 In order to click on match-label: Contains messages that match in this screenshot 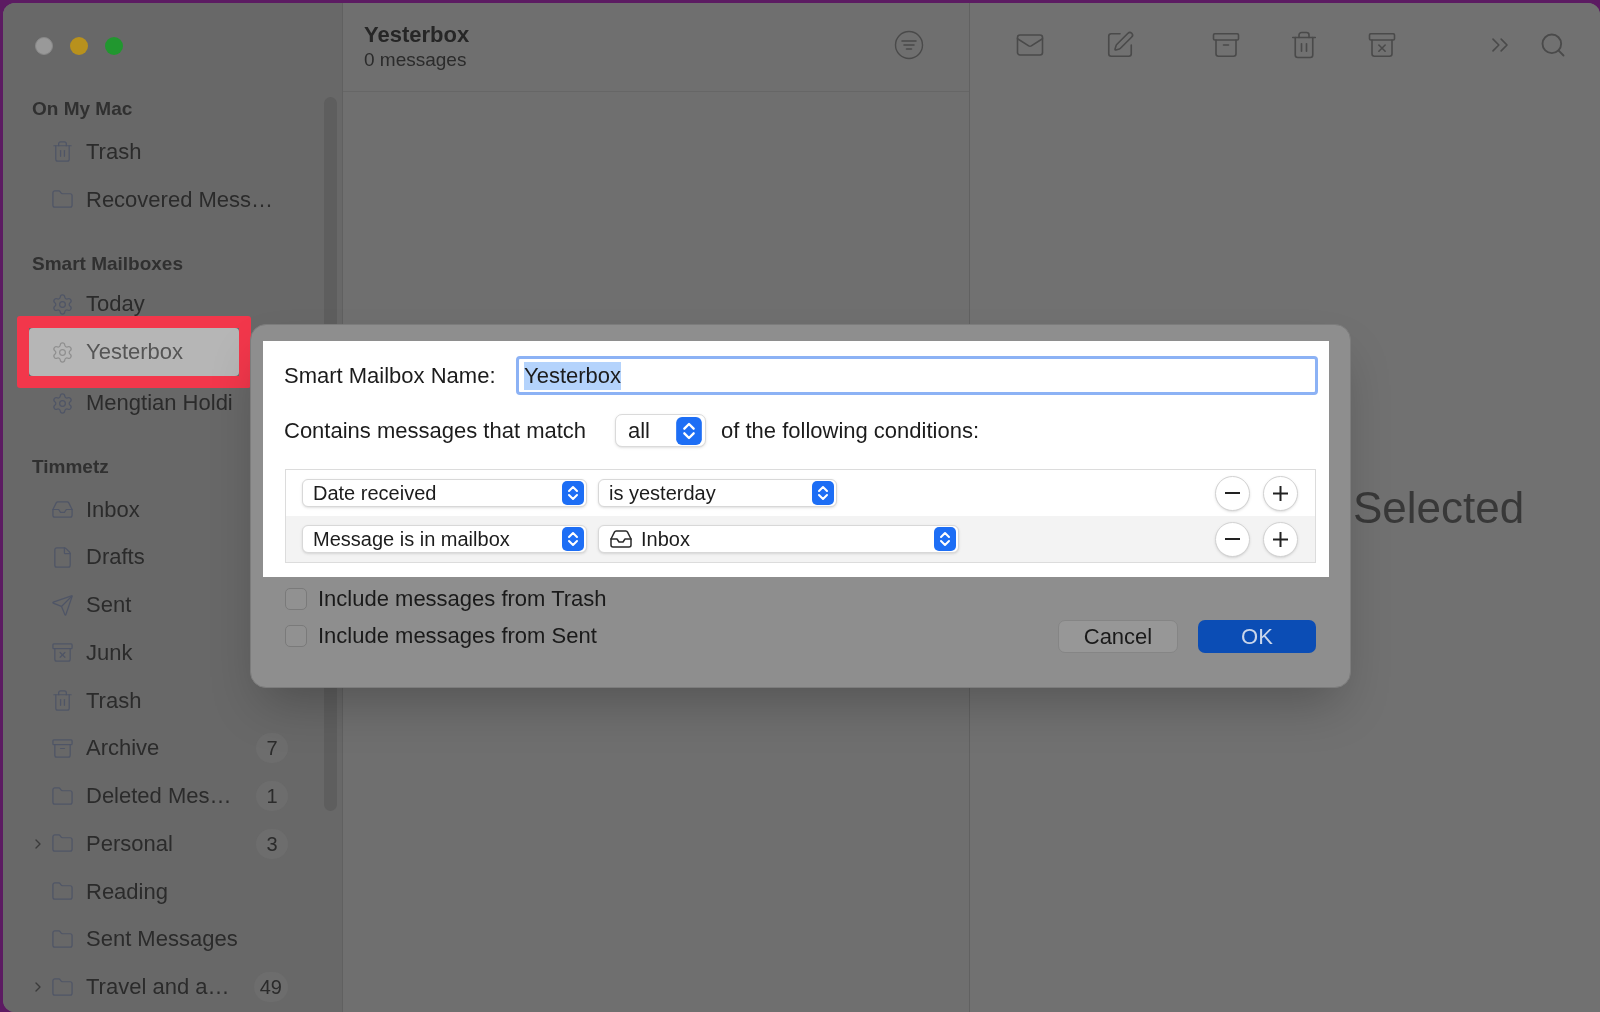, I will do `click(436, 431)`.